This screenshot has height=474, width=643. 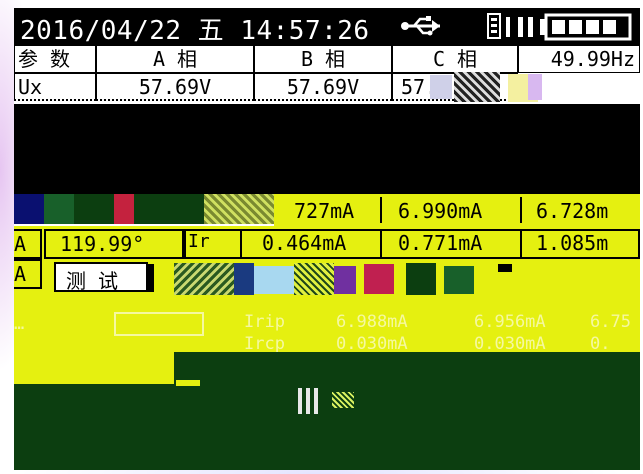 What do you see at coordinates (264, 344) in the screenshot?
I see `faded-row2-label: Ircp` at bounding box center [264, 344].